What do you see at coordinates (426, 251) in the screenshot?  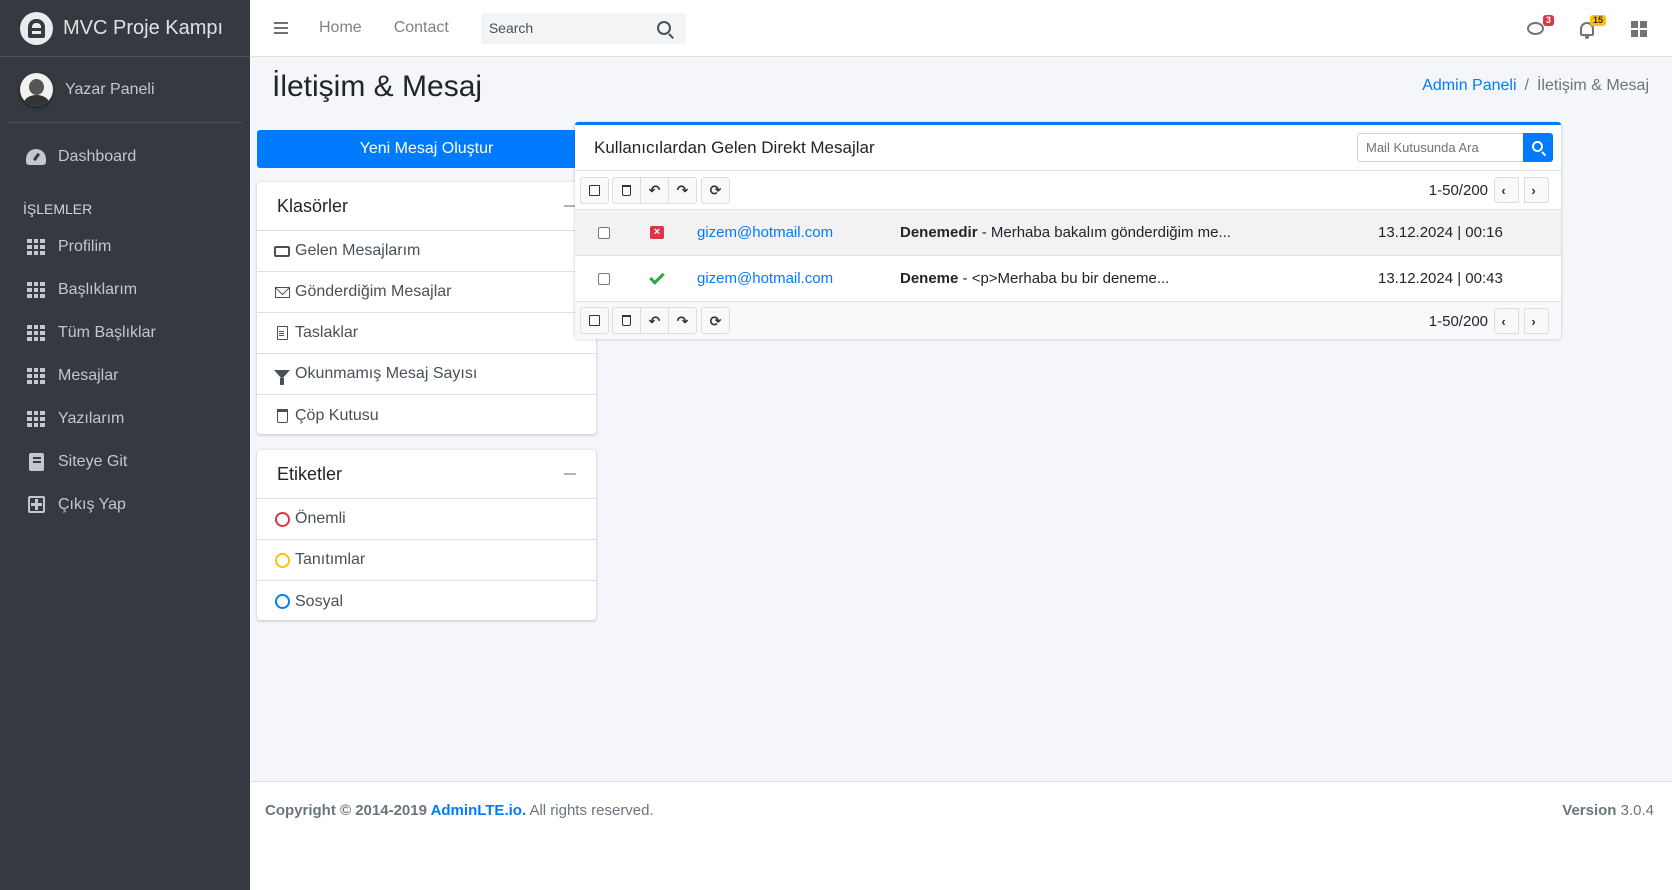 I see `folder-inbox: Gelen Mesajlarım` at bounding box center [426, 251].